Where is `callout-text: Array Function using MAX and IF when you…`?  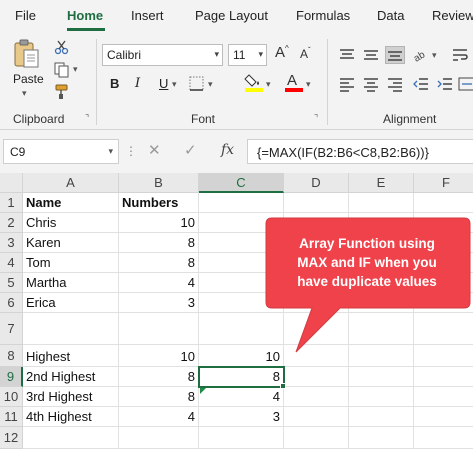 callout-text: Array Function using MAX and IF when you… is located at coordinates (367, 262).